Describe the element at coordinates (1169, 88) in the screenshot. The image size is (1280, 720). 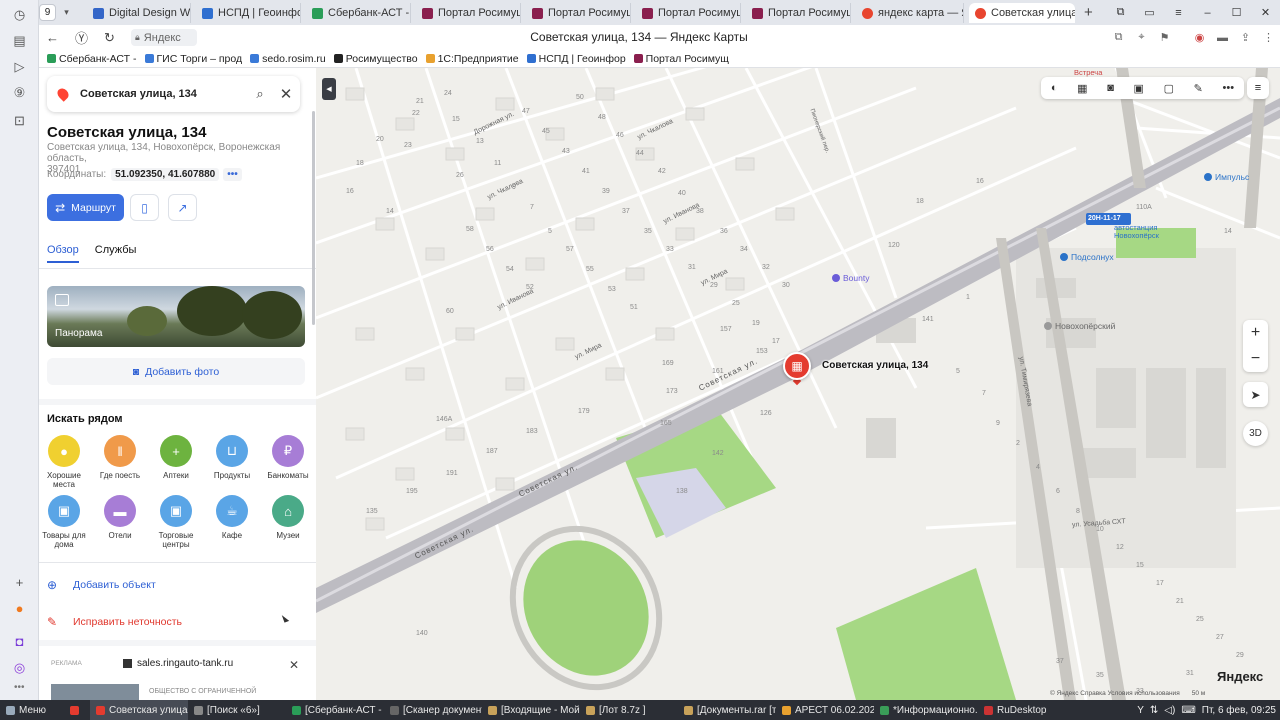
I see `traffic-icon: ▢` at that location.